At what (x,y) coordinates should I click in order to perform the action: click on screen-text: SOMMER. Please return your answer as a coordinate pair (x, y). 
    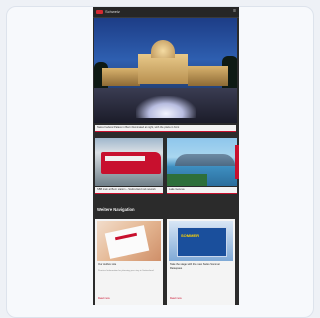
    Looking at the image, I should click on (190, 235).